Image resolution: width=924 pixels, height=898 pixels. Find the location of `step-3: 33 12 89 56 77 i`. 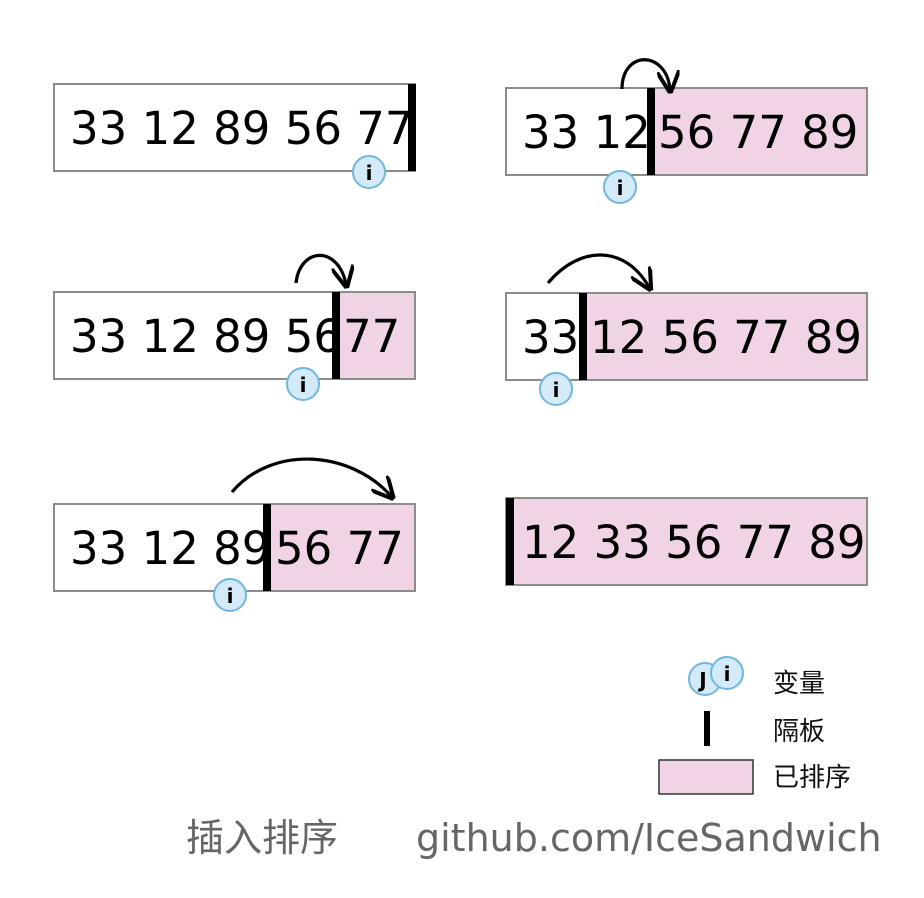

step-3: 33 12 89 56 77 i is located at coordinates (234, 534).